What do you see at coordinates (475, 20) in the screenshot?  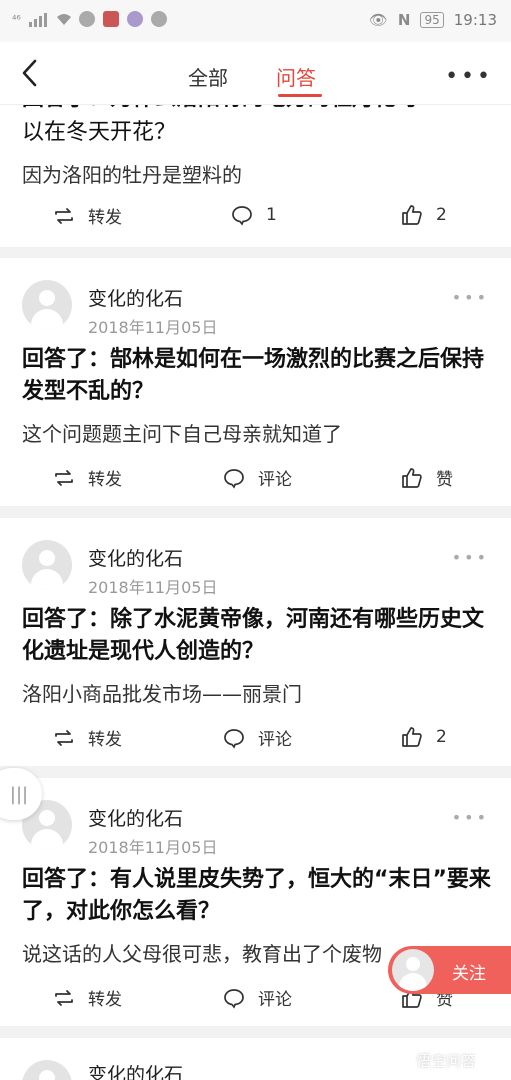 I see `clock: 19:13` at bounding box center [475, 20].